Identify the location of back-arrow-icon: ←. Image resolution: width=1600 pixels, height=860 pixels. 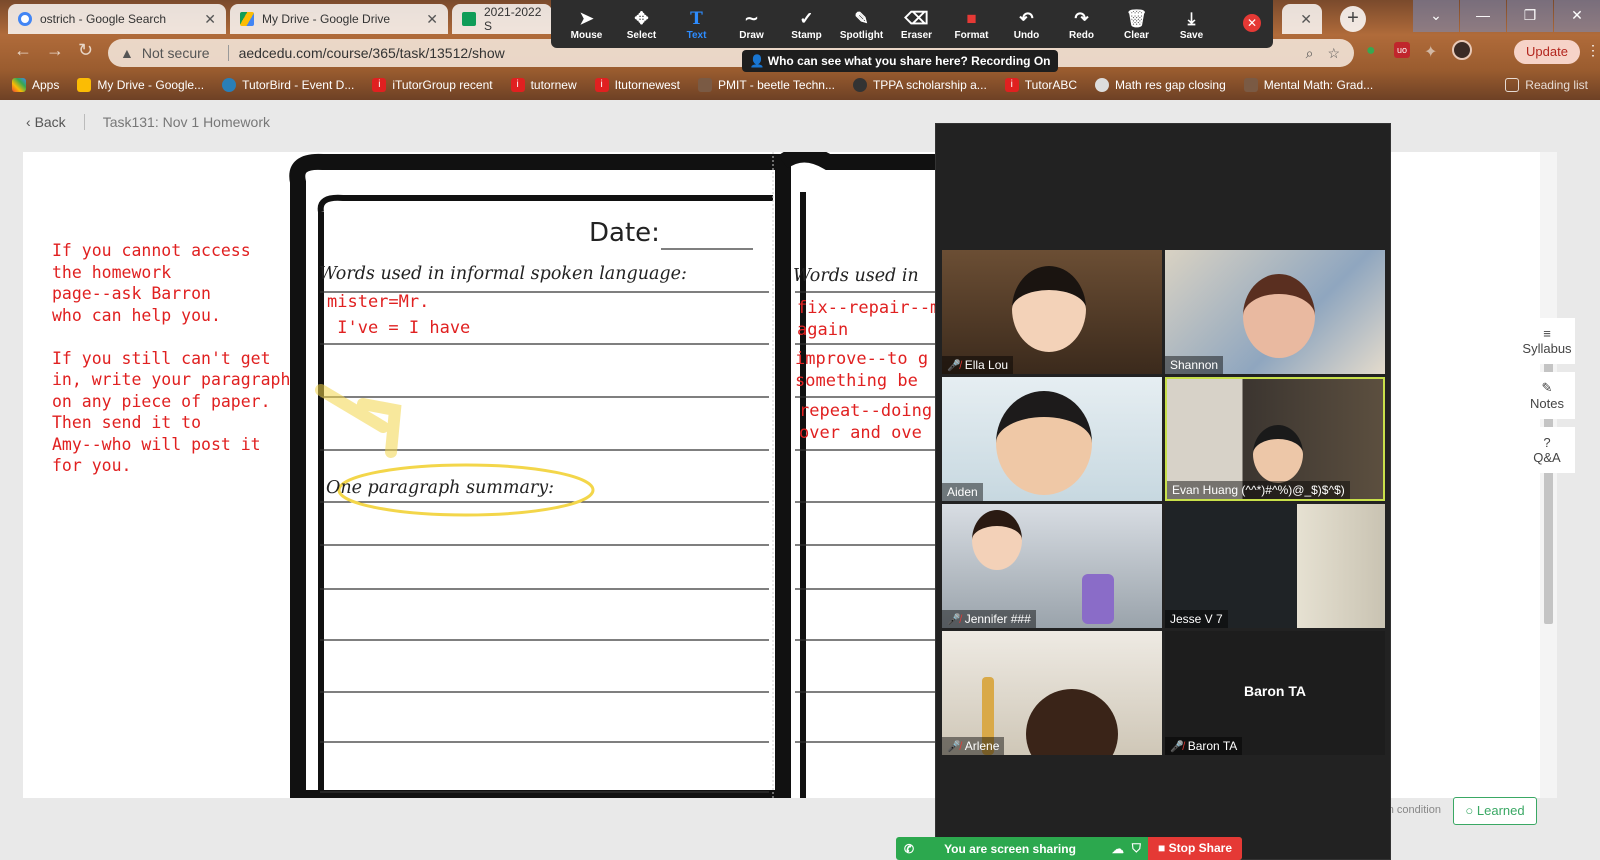
(23, 50).